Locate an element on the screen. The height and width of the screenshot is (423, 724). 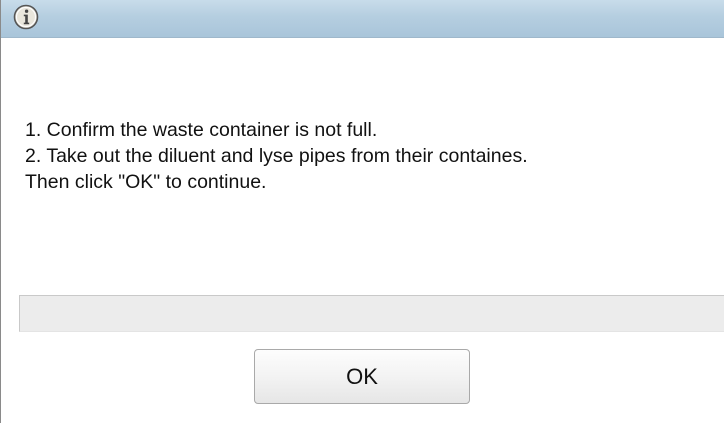
dialog-titlebar is located at coordinates (362, 19).